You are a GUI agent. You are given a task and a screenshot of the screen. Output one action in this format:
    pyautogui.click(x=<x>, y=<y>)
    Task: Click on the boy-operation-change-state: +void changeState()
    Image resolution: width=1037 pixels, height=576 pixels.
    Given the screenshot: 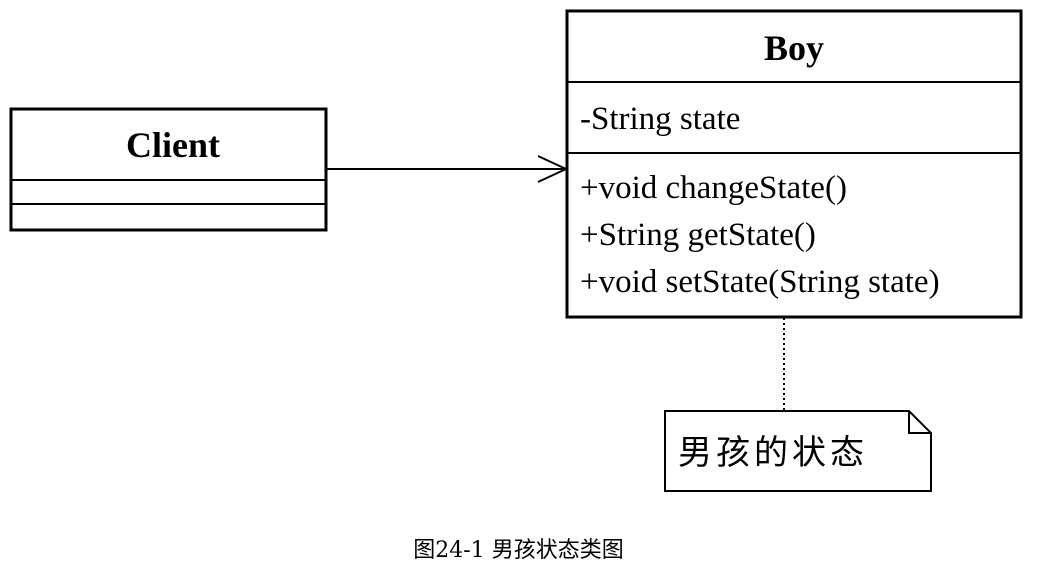 What is the action you would take?
    pyautogui.click(x=713, y=188)
    